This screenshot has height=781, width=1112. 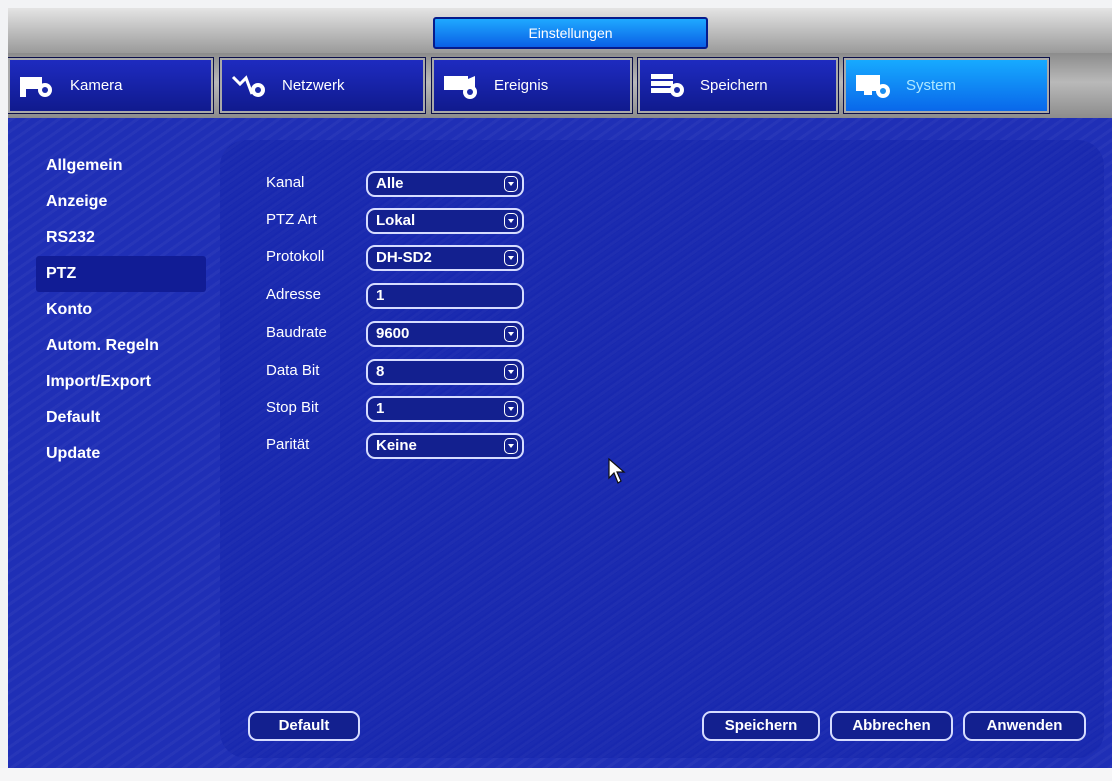 I want to click on paritaet-value: Keine, so click(x=396, y=445).